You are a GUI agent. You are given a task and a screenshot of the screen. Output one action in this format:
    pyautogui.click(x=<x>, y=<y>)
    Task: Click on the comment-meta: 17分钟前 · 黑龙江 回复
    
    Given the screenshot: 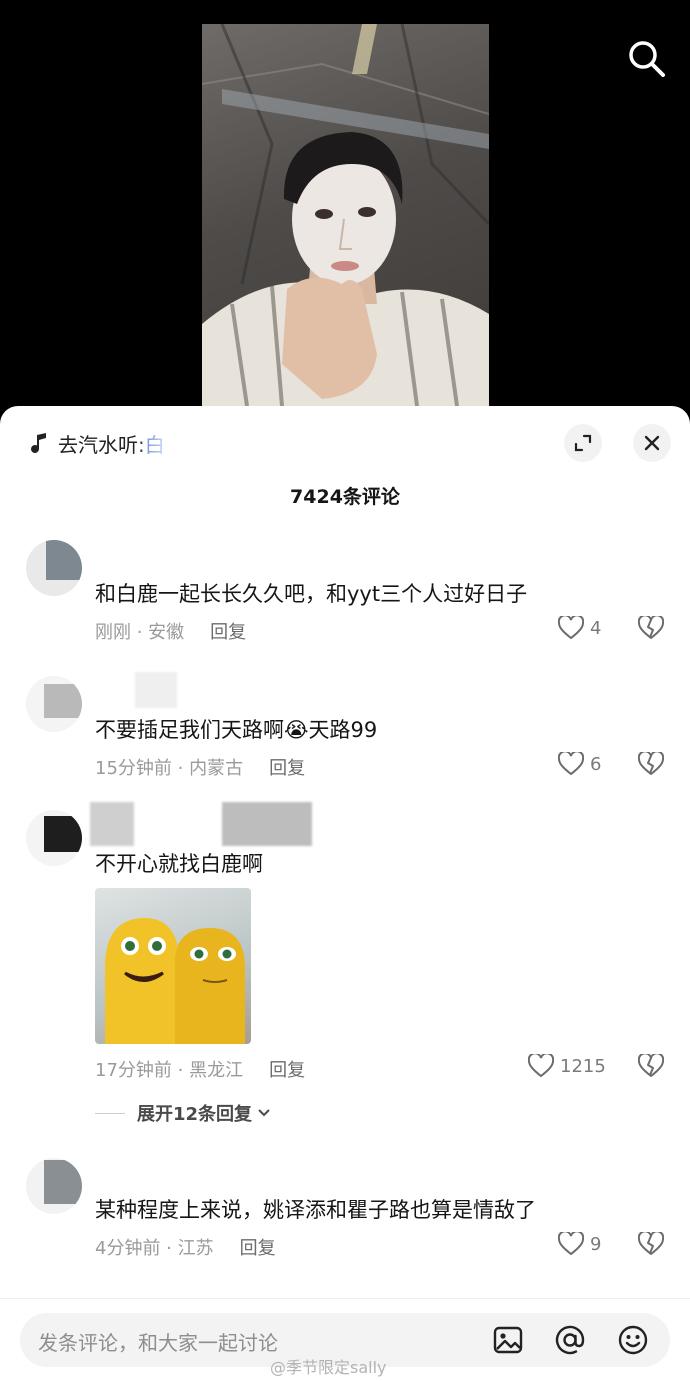 What is the action you would take?
    pyautogui.click(x=200, y=1069)
    